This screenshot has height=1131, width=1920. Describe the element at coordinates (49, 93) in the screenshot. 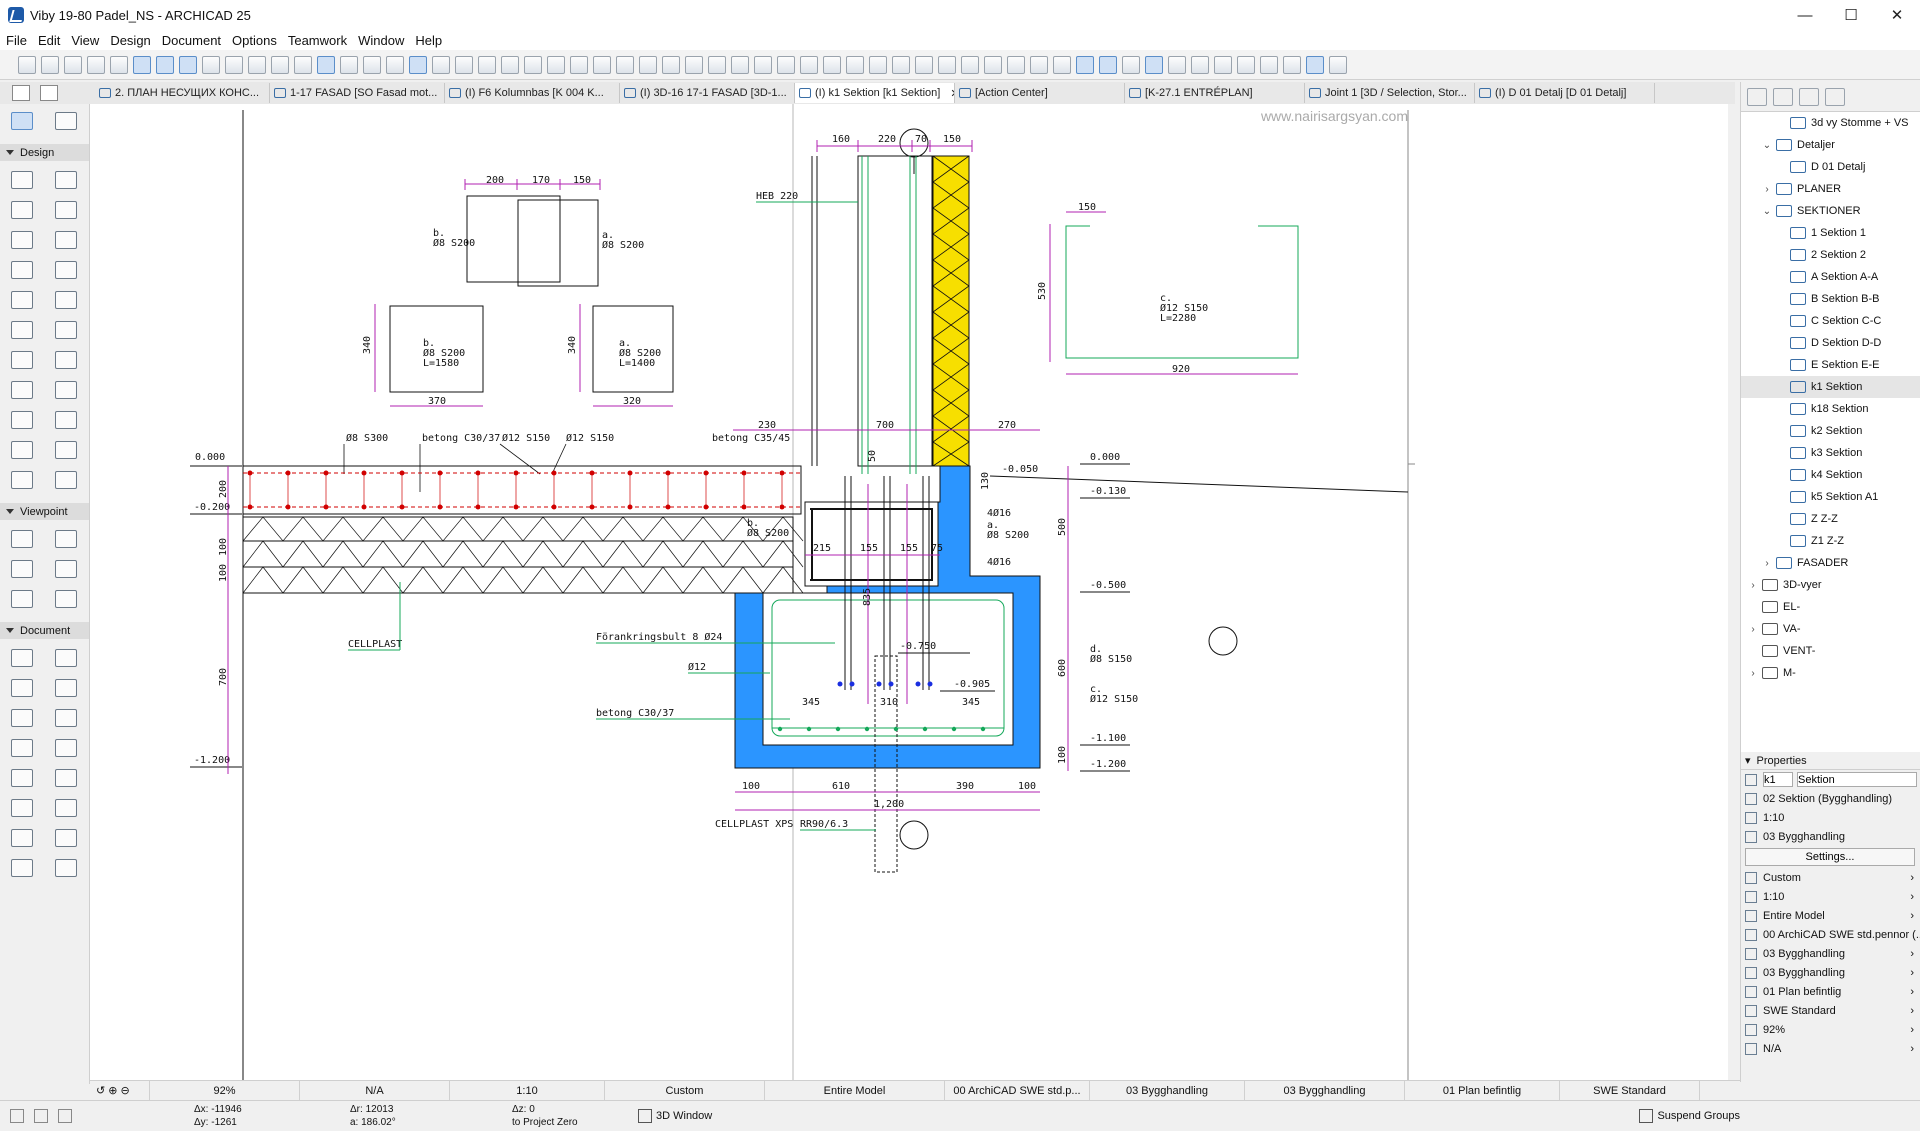

I see `marquee-tool-icon` at that location.